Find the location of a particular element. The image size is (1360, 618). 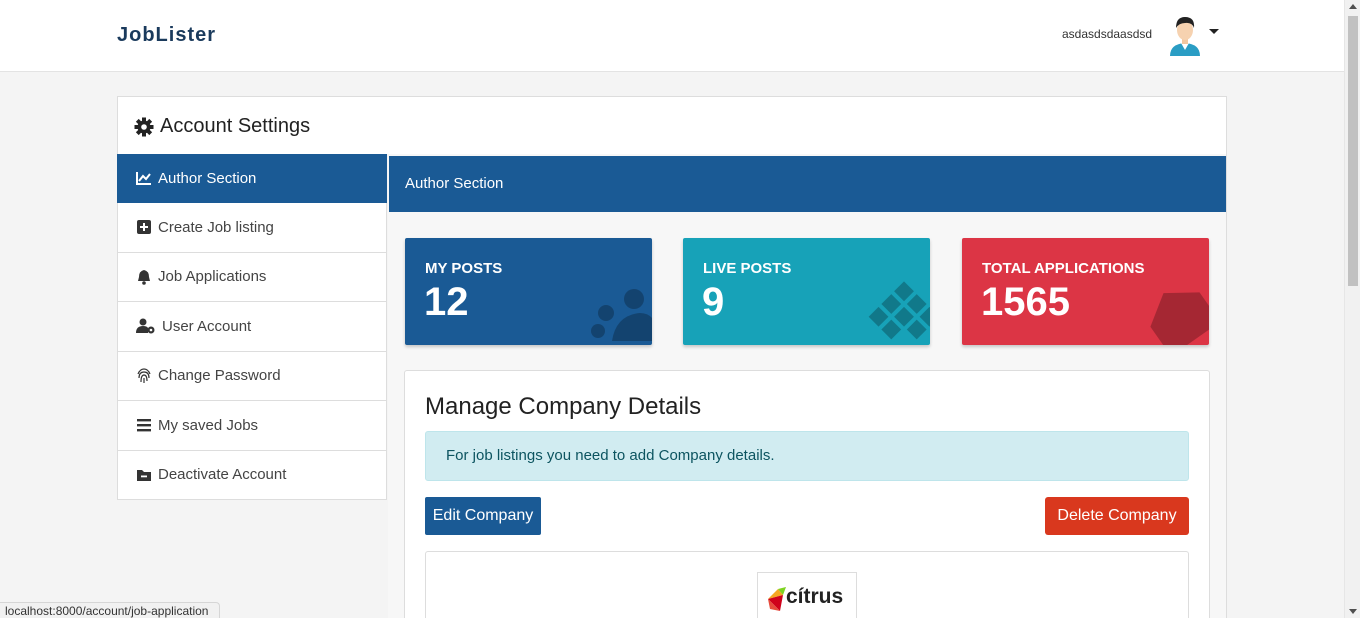

scroll-down-arrow-icon is located at coordinates (1353, 611).